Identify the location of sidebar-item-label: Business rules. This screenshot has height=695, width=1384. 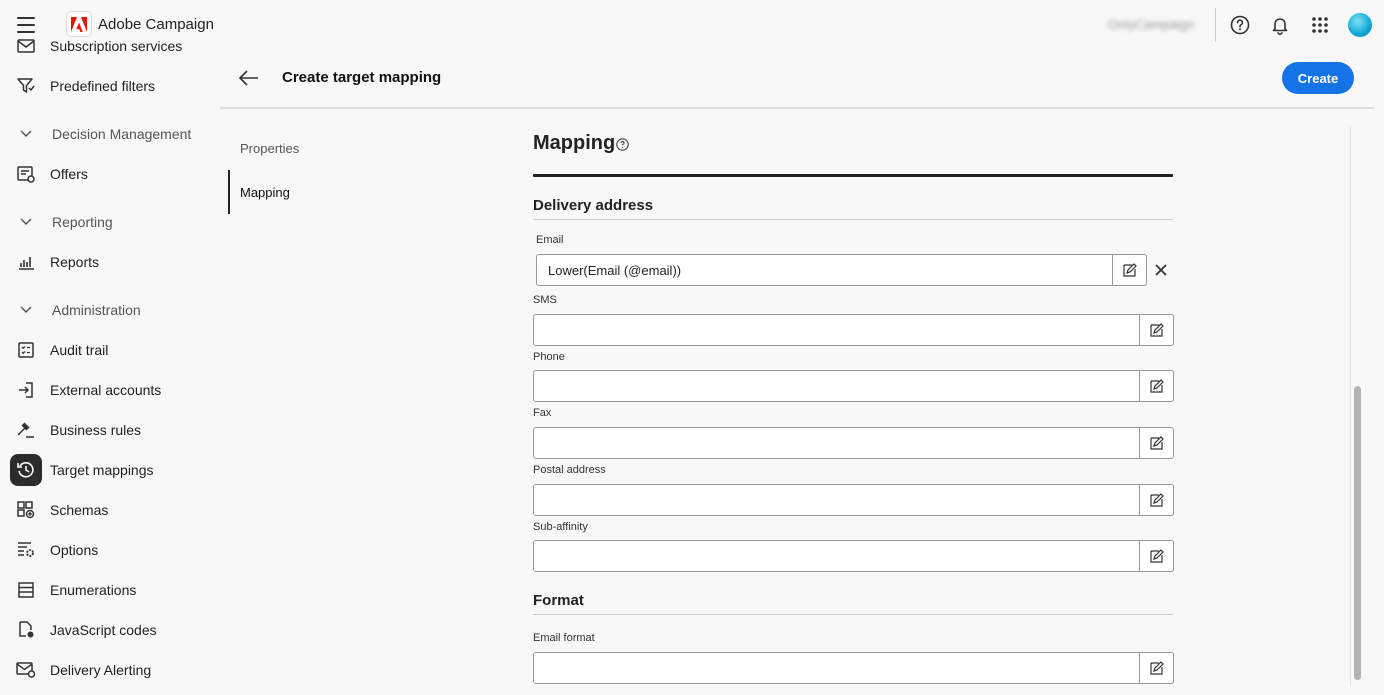
(96, 430).